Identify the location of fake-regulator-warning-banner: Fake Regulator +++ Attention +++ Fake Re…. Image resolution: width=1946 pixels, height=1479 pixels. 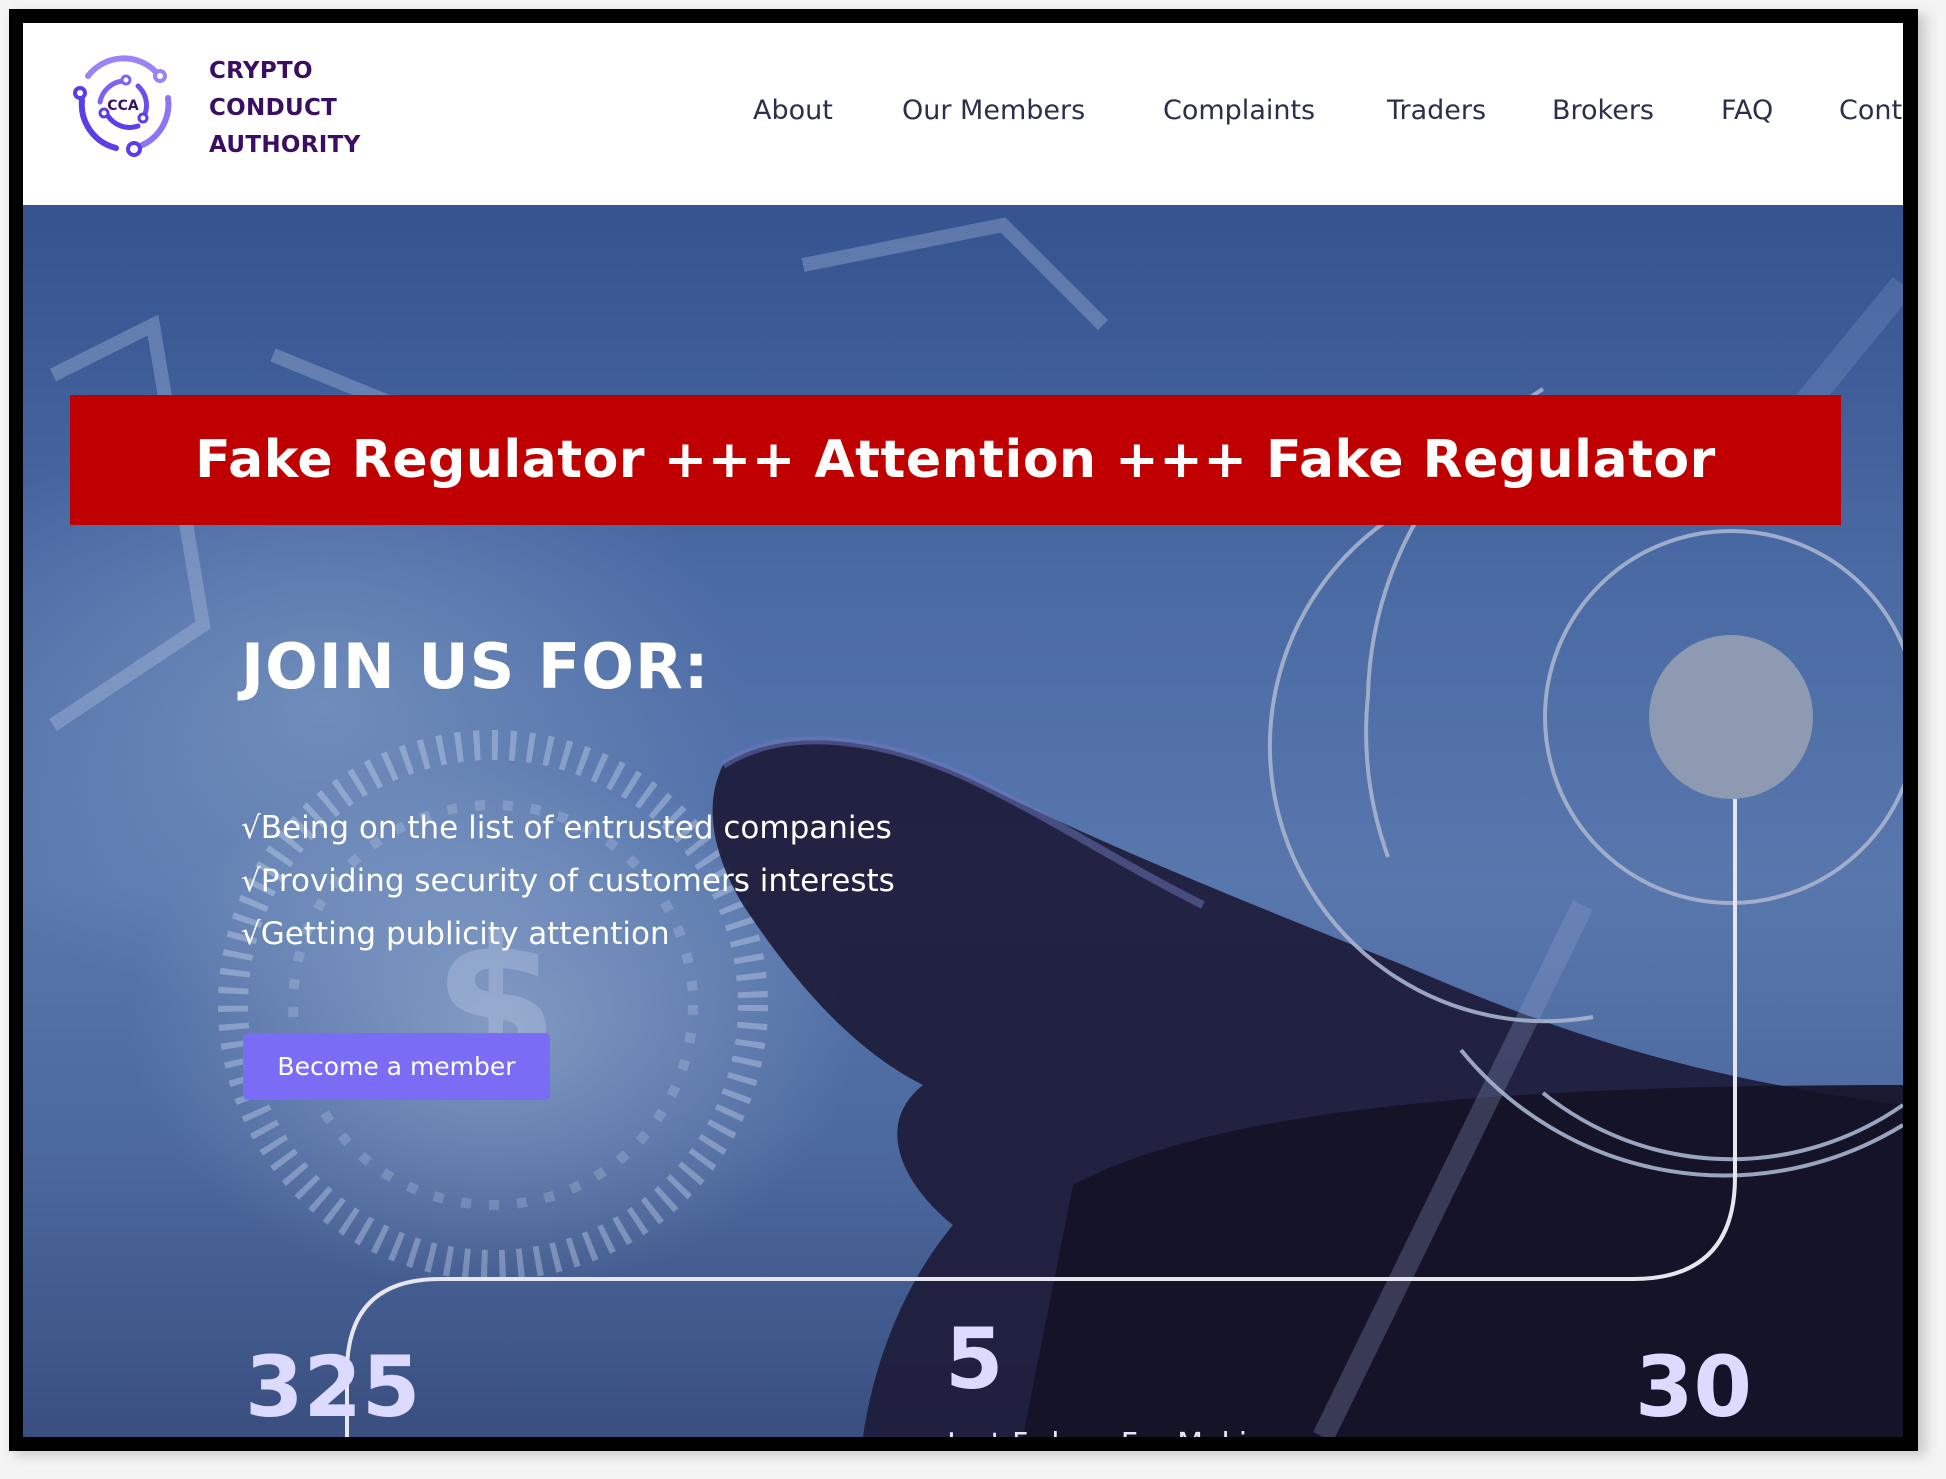
(955, 460).